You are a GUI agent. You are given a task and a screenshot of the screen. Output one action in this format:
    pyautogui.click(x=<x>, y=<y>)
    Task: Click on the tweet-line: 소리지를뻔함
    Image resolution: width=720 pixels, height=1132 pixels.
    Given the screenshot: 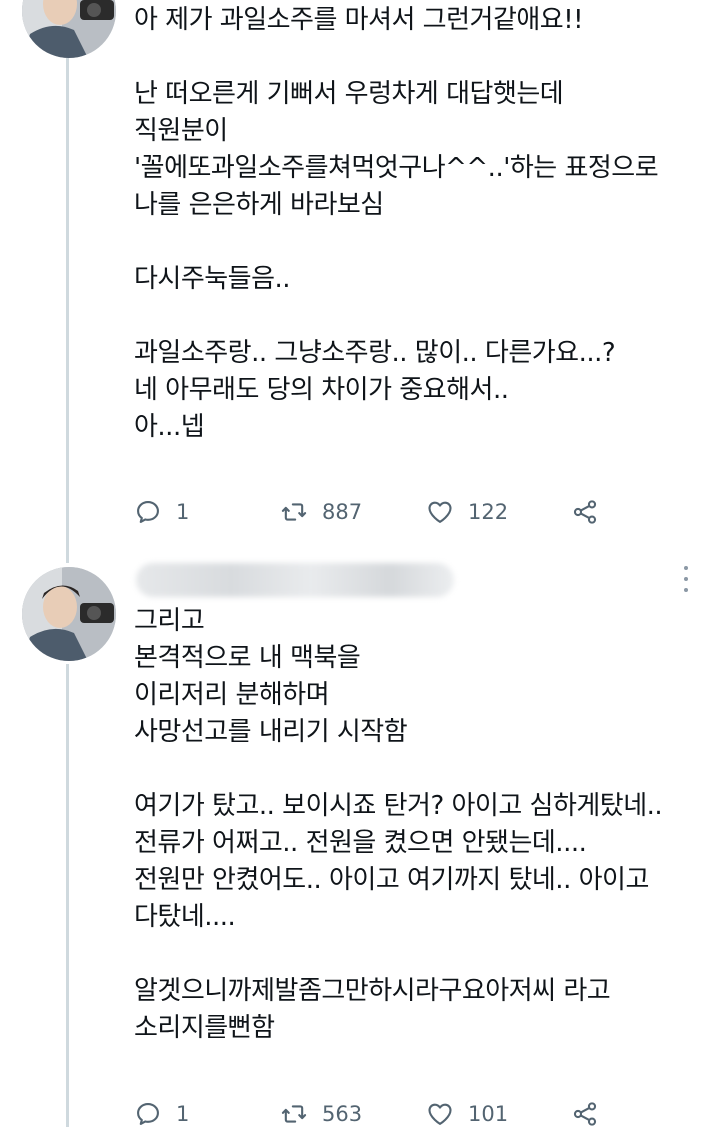 What is the action you would take?
    pyautogui.click(x=204, y=1028)
    